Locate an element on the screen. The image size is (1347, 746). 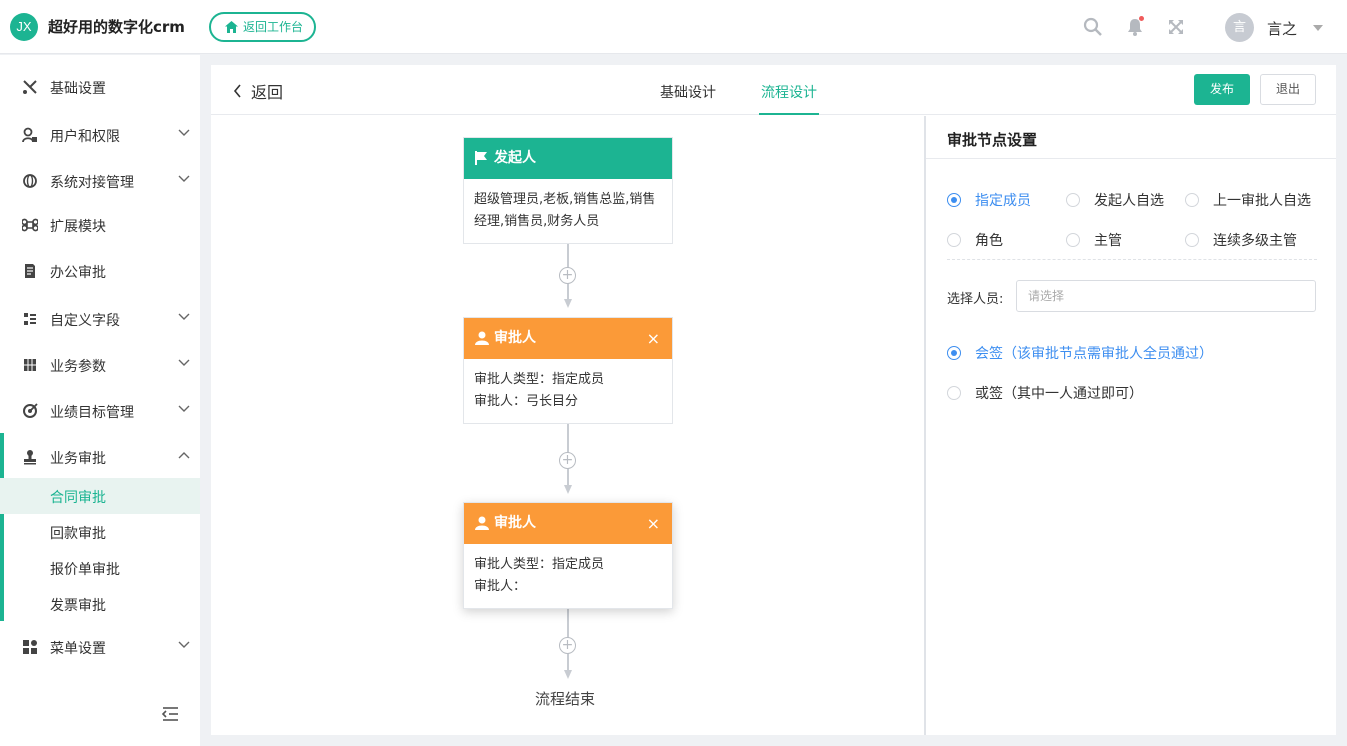
sidebar-item-custom-fields: 自定义字段 is located at coordinates (100, 319).